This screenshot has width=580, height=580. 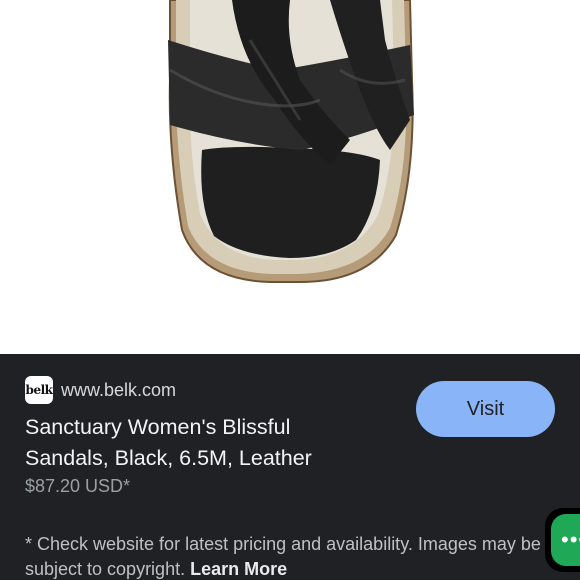 What do you see at coordinates (39, 390) in the screenshot?
I see `belk-favicon-icon: belk` at bounding box center [39, 390].